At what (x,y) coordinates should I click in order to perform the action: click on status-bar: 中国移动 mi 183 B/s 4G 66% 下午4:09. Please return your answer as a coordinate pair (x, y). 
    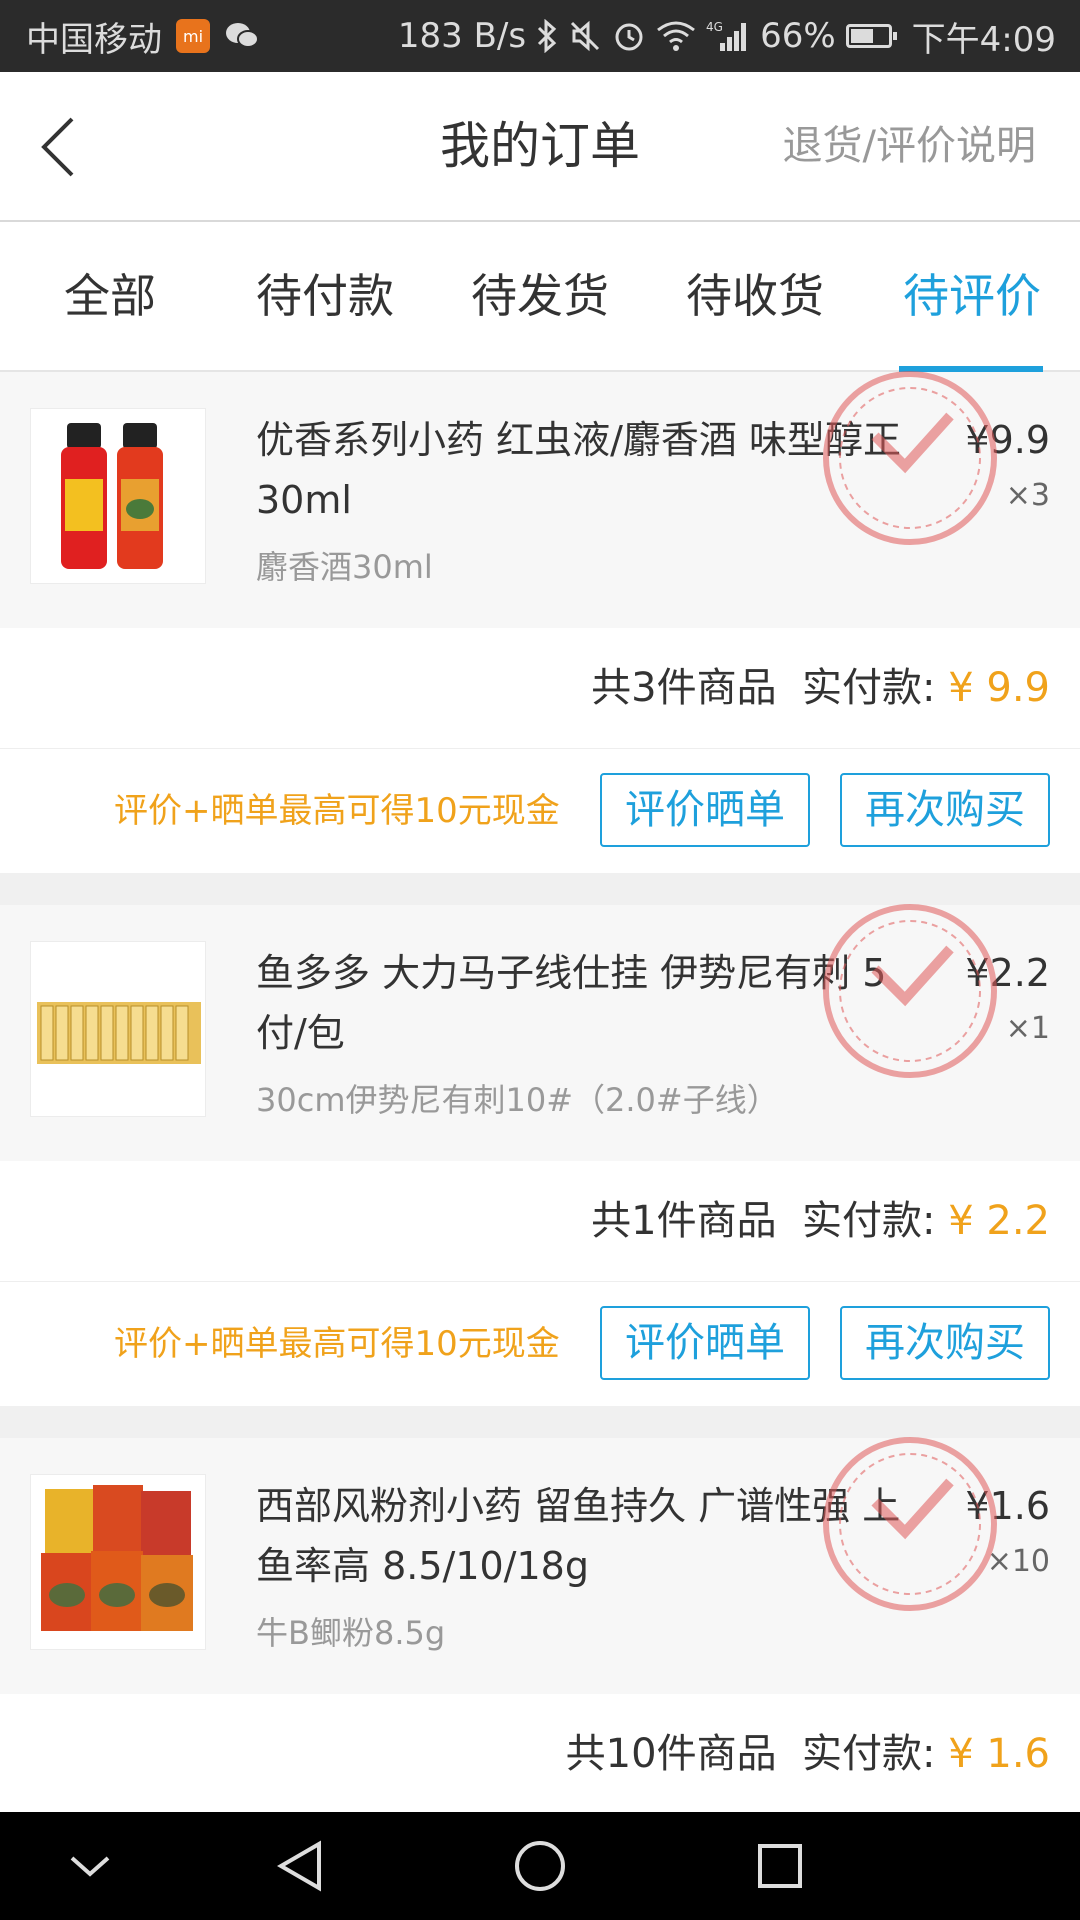
    Looking at the image, I should click on (540, 36).